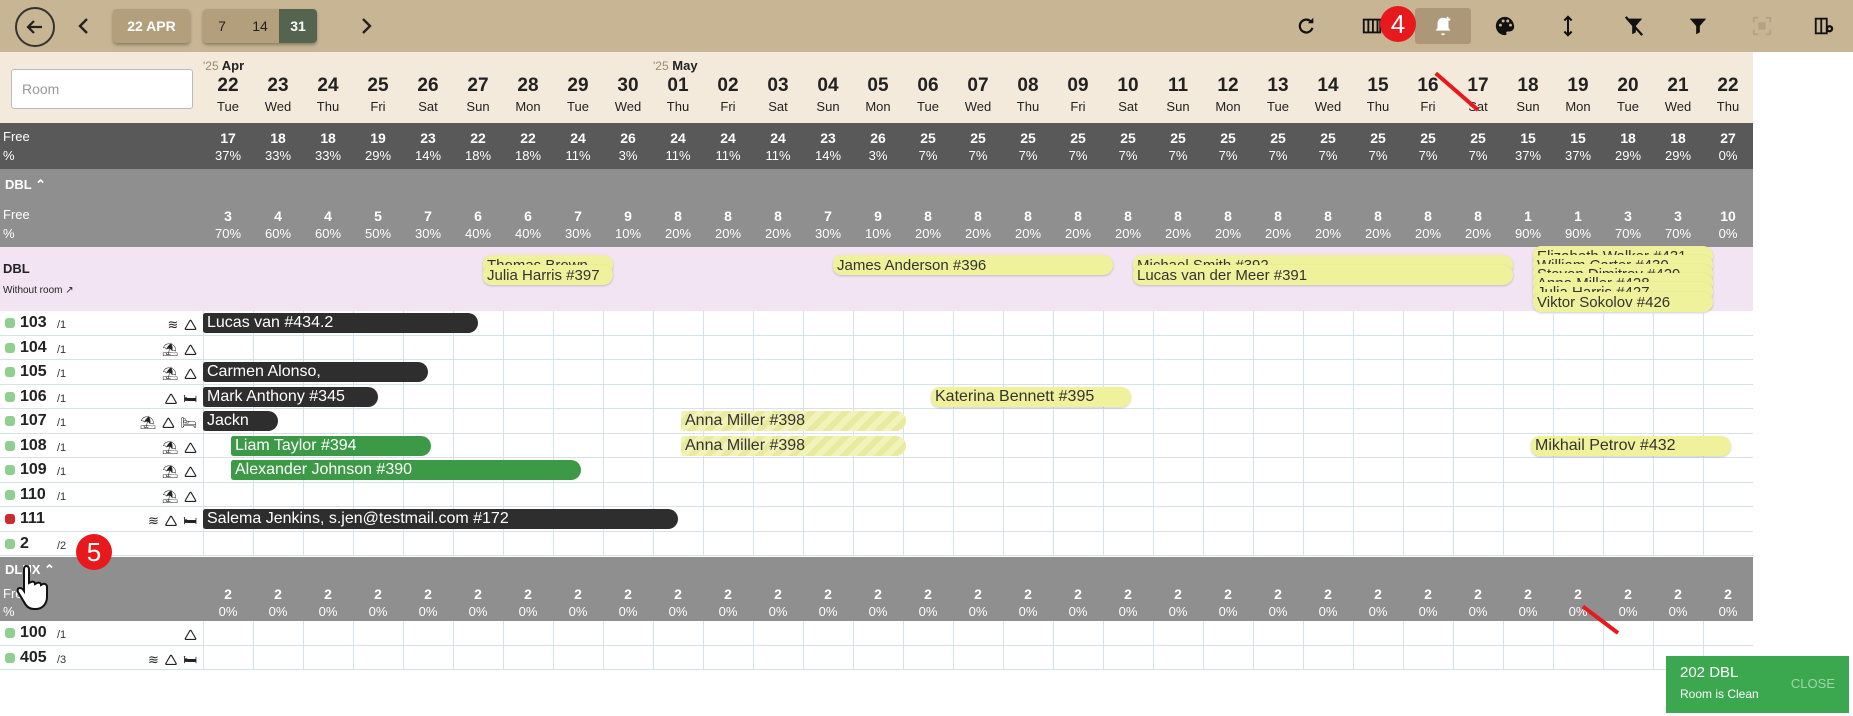 The height and width of the screenshot is (716, 1853). I want to click on booking-bar: Anna Miller #398, so click(793, 445).